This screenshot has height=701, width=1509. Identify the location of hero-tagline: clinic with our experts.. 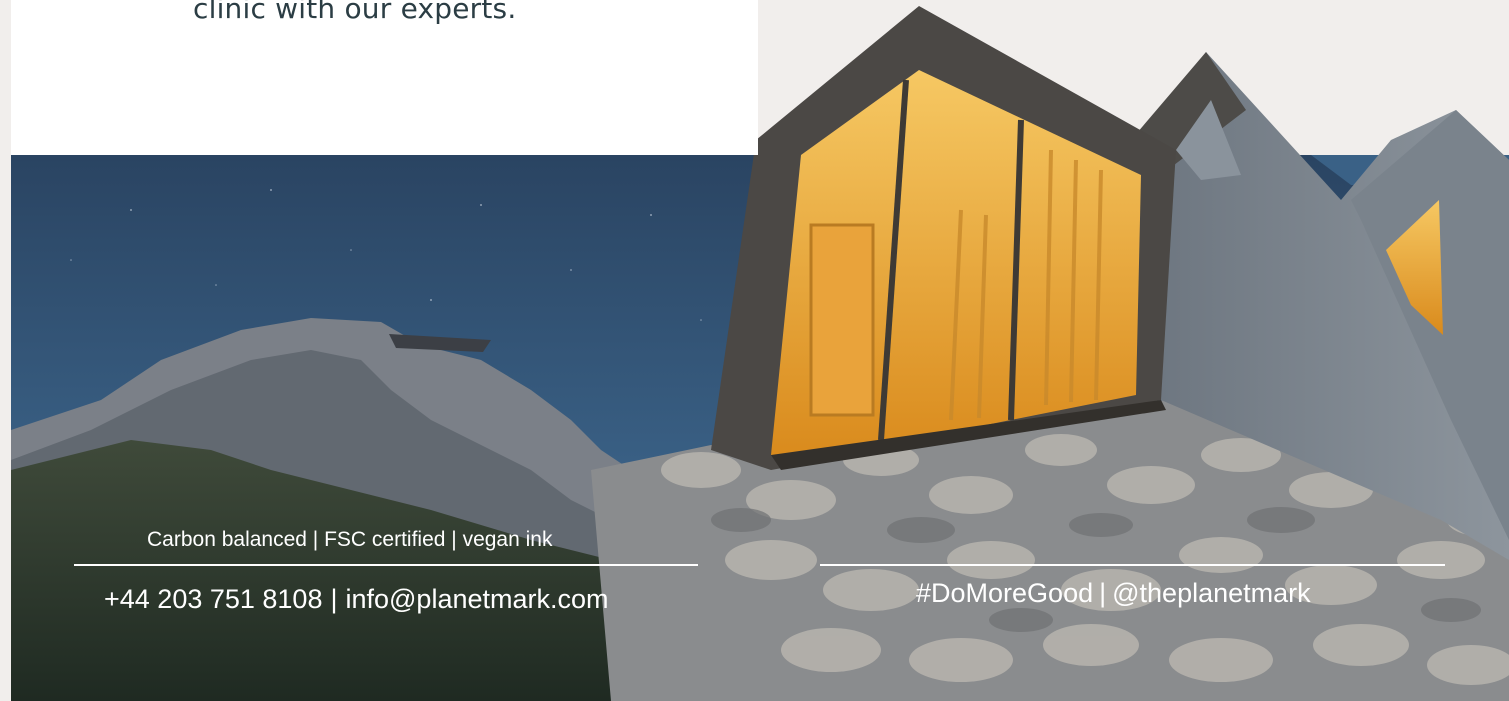
(355, 12).